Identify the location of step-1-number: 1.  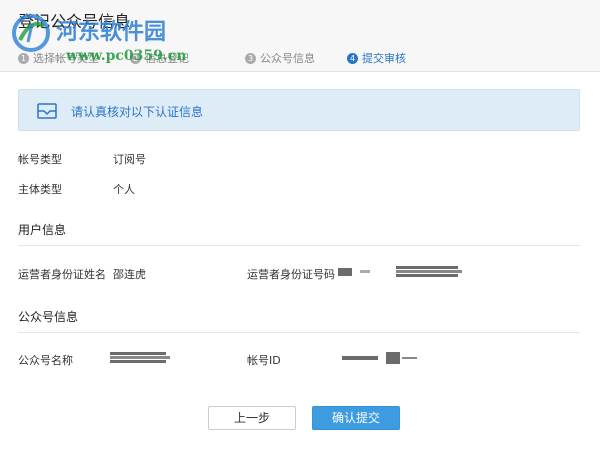
(23, 58).